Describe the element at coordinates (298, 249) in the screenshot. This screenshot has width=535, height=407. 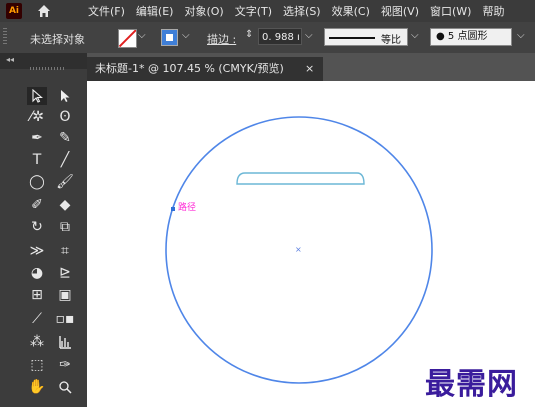
I see `center-point-icon: ×` at that location.